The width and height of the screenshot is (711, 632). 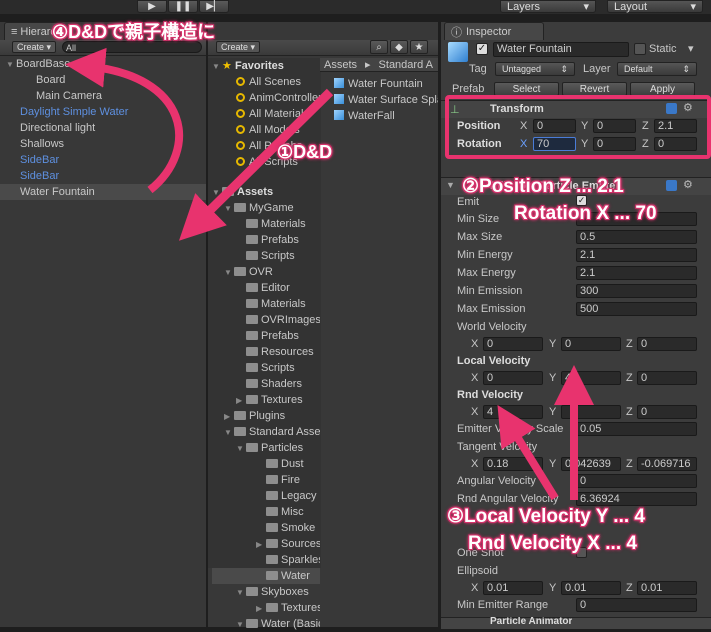 What do you see at coordinates (585, 213) in the screenshot?
I see `annotation-step2-line2: Rotation X ... 70` at bounding box center [585, 213].